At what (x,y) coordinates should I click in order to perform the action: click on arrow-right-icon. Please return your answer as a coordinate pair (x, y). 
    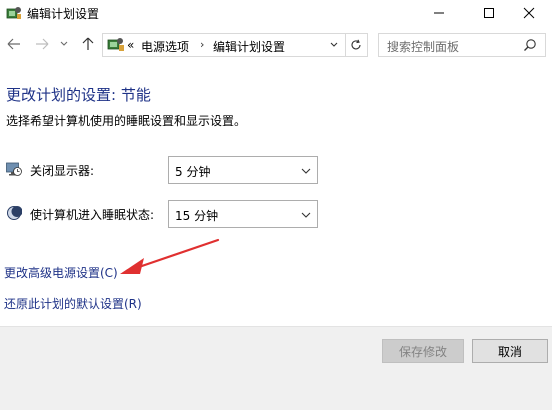
    Looking at the image, I should click on (42, 44).